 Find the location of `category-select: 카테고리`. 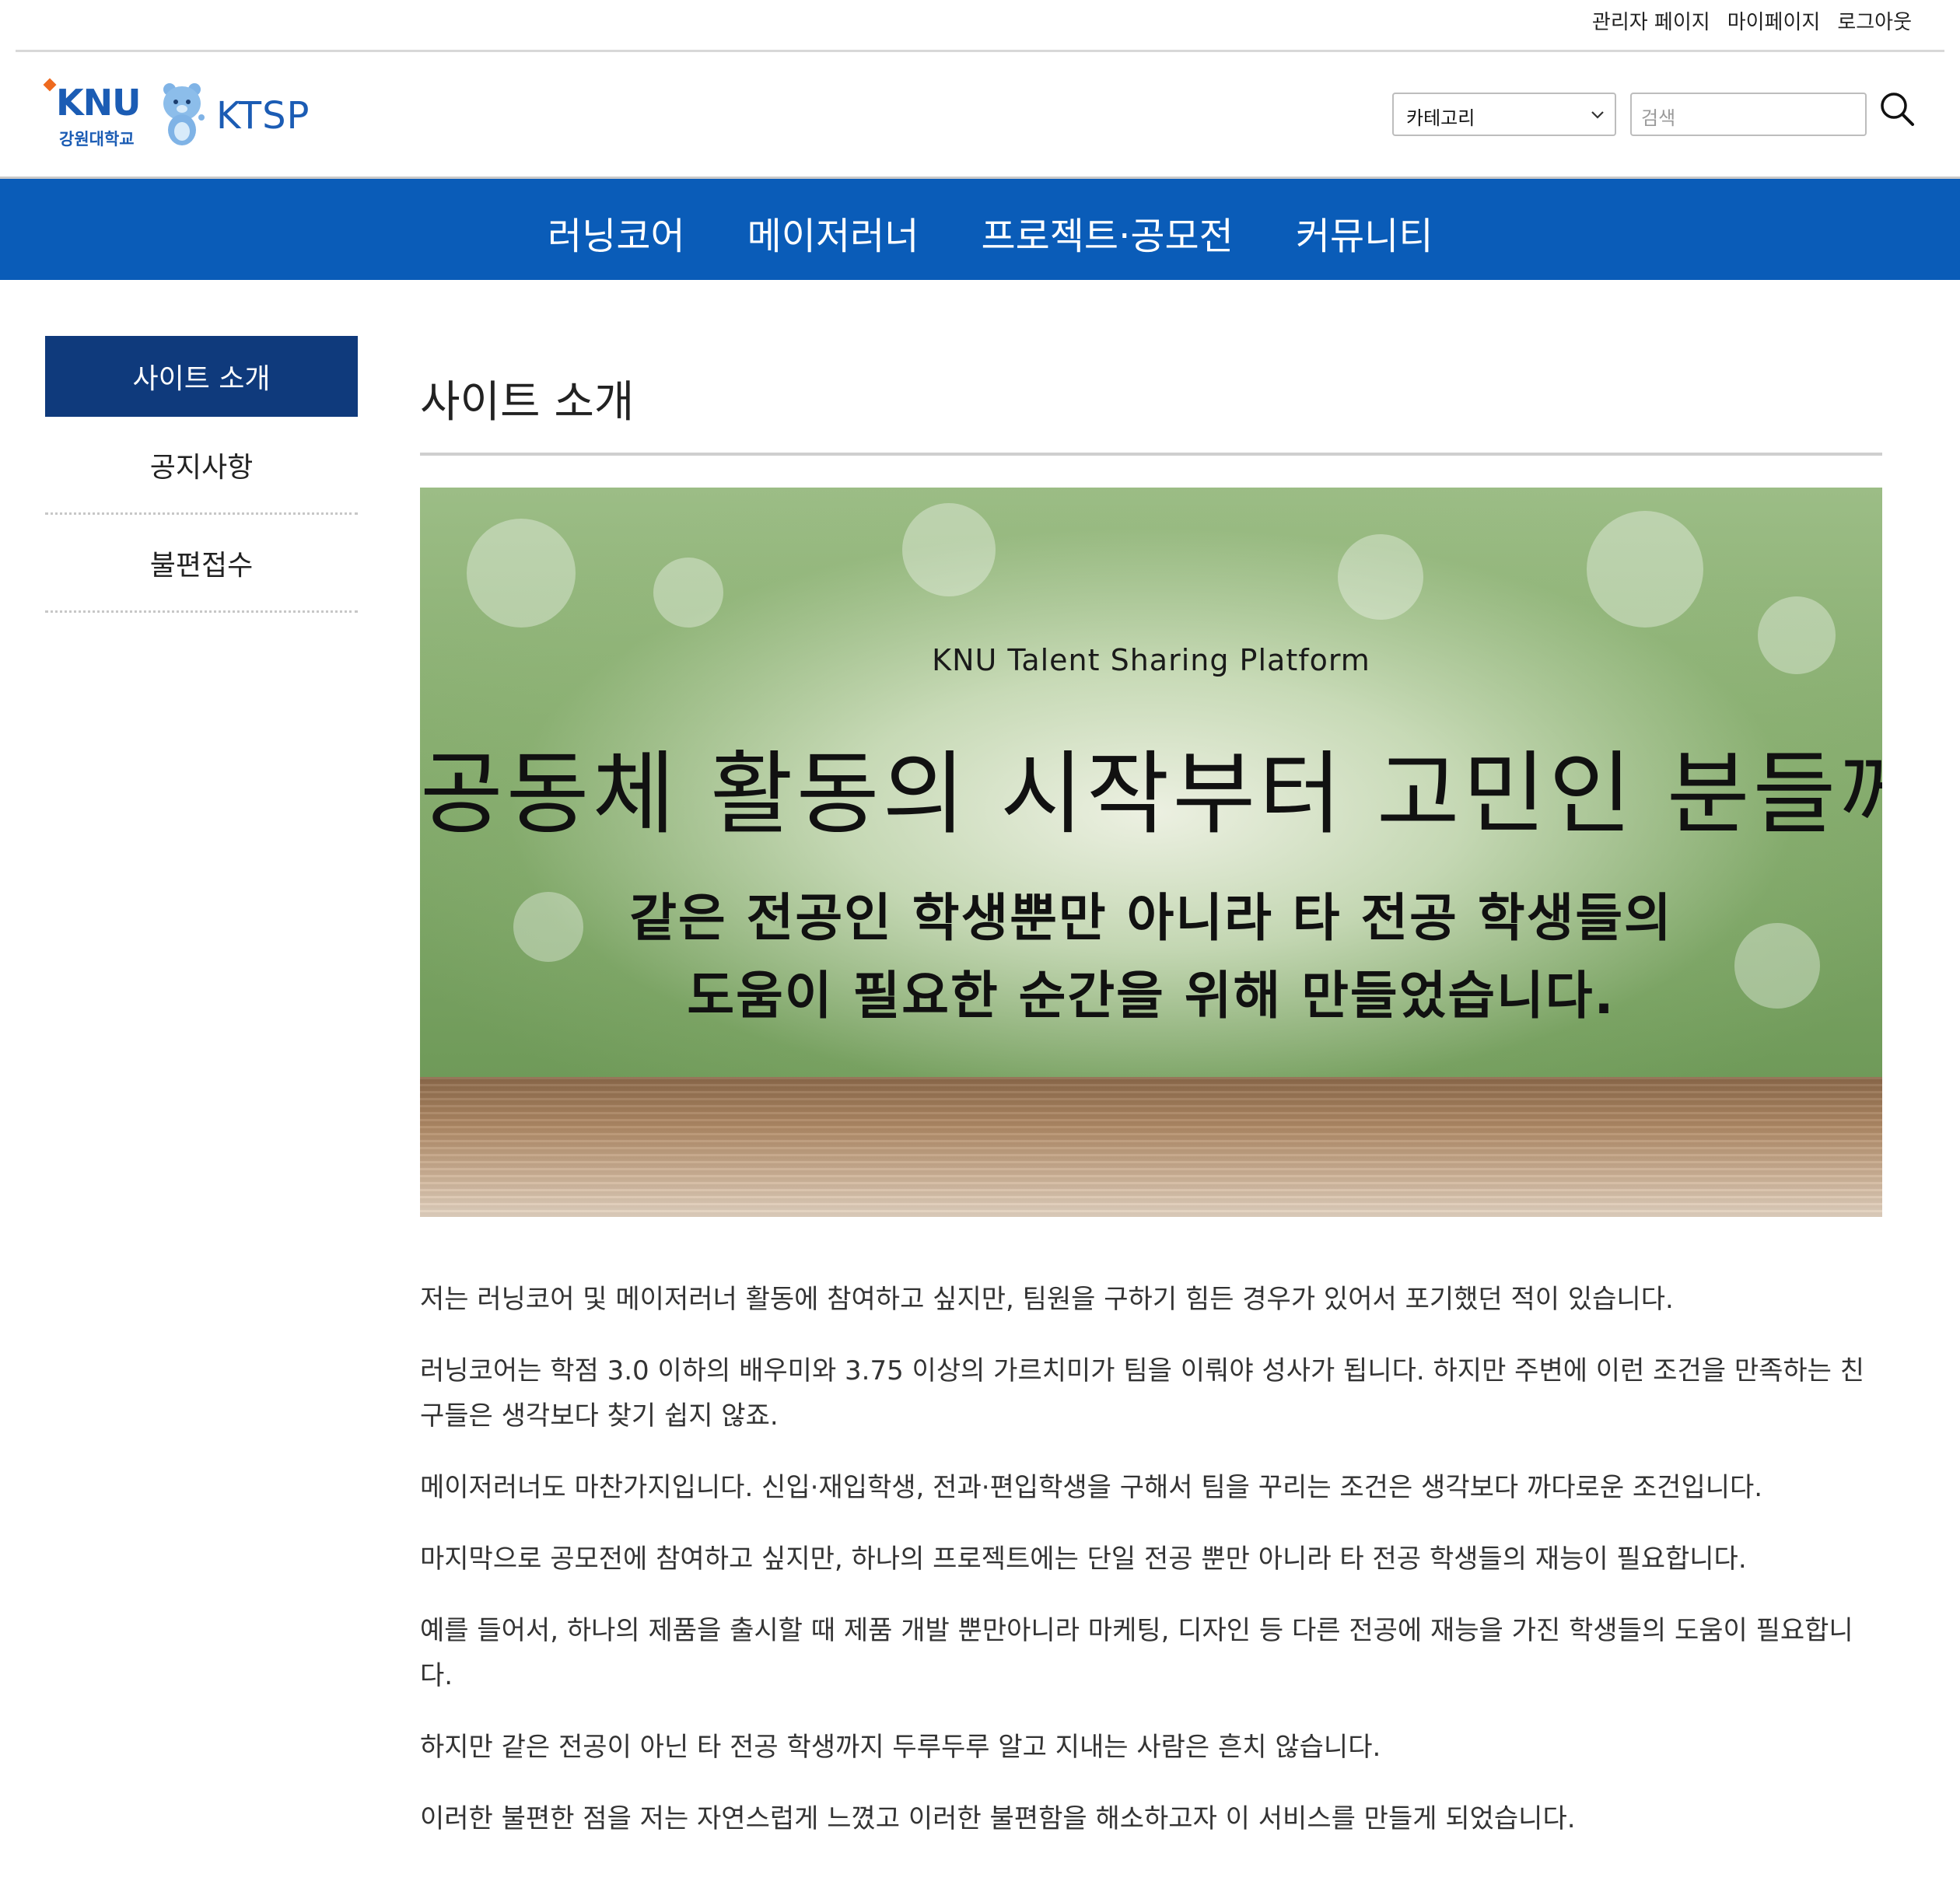

category-select: 카테고리 is located at coordinates (1504, 114).